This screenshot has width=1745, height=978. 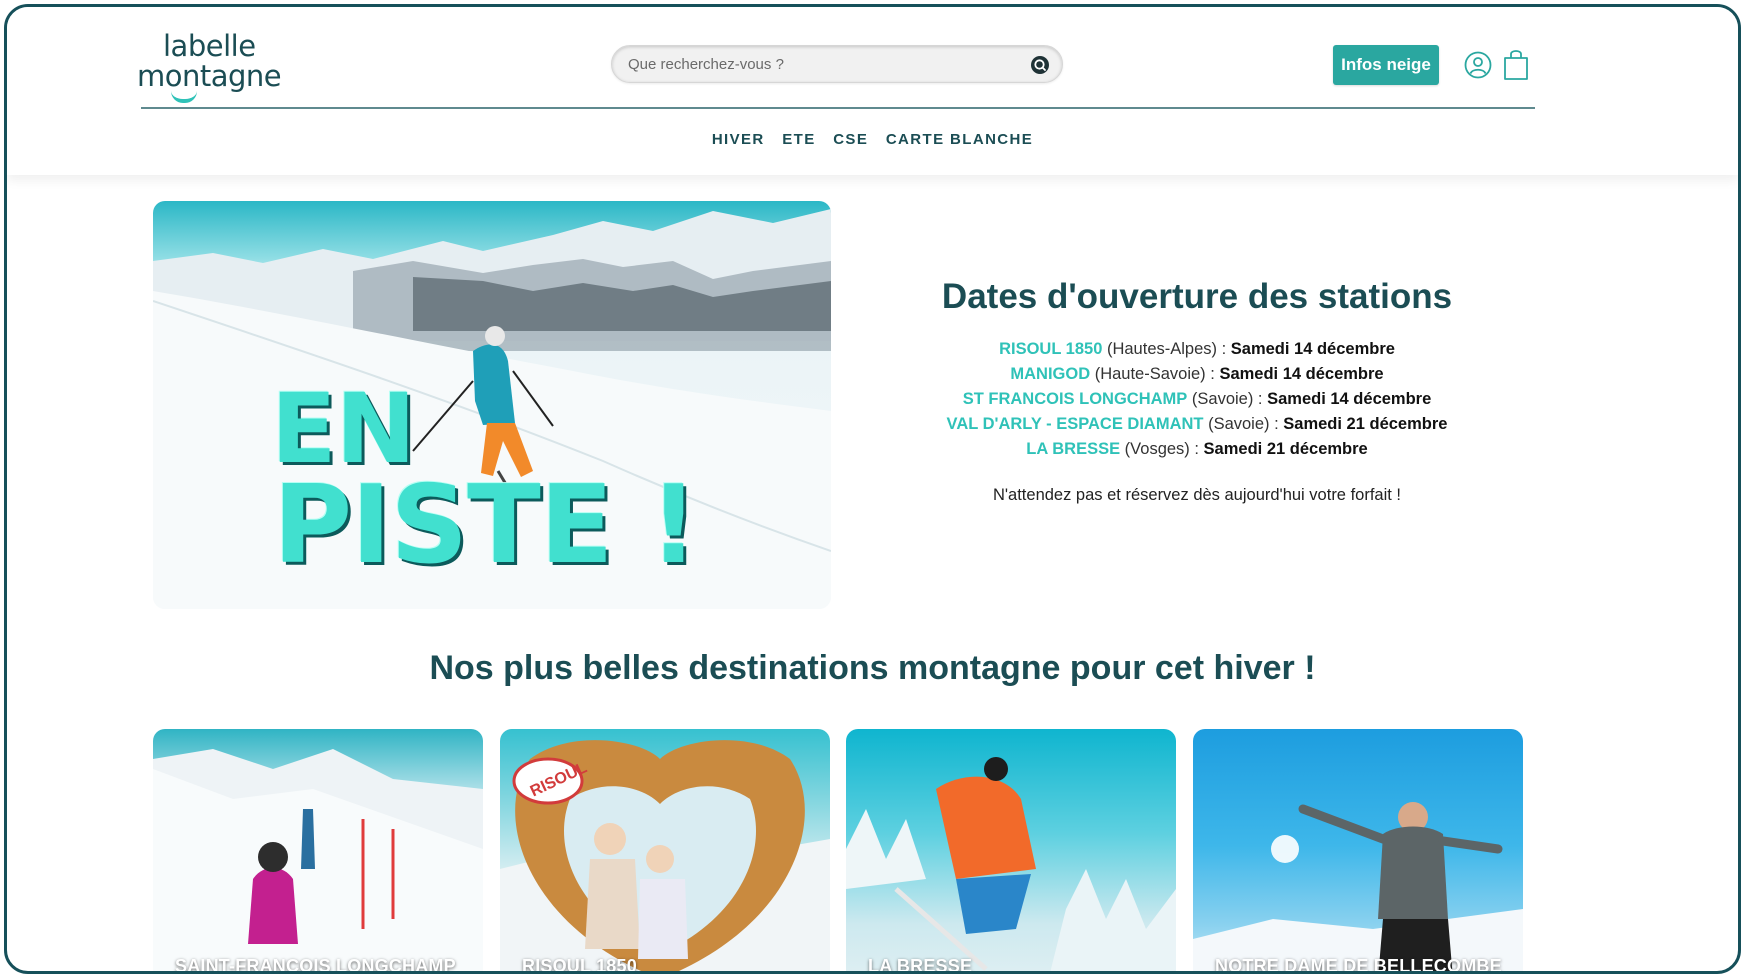 What do you see at coordinates (798, 139) in the screenshot?
I see `nav-item-ete: ETE` at bounding box center [798, 139].